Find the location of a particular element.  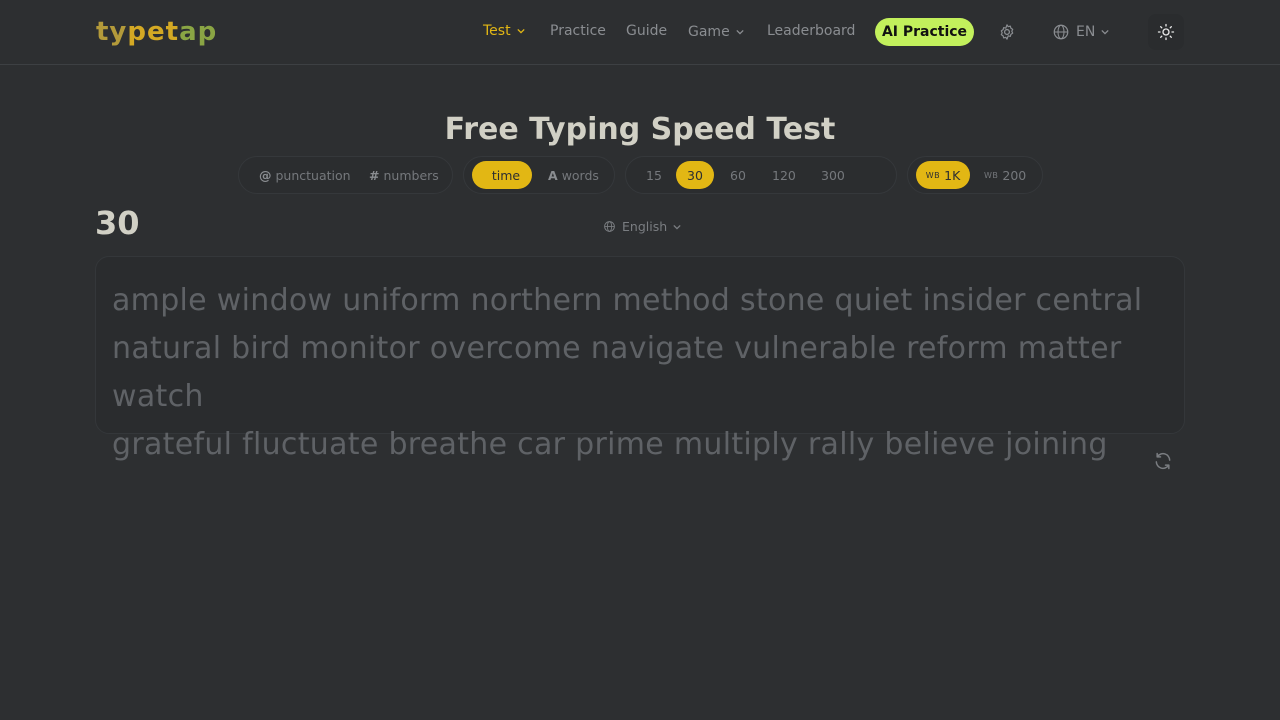

duration-15-button: 15 is located at coordinates (654, 175).